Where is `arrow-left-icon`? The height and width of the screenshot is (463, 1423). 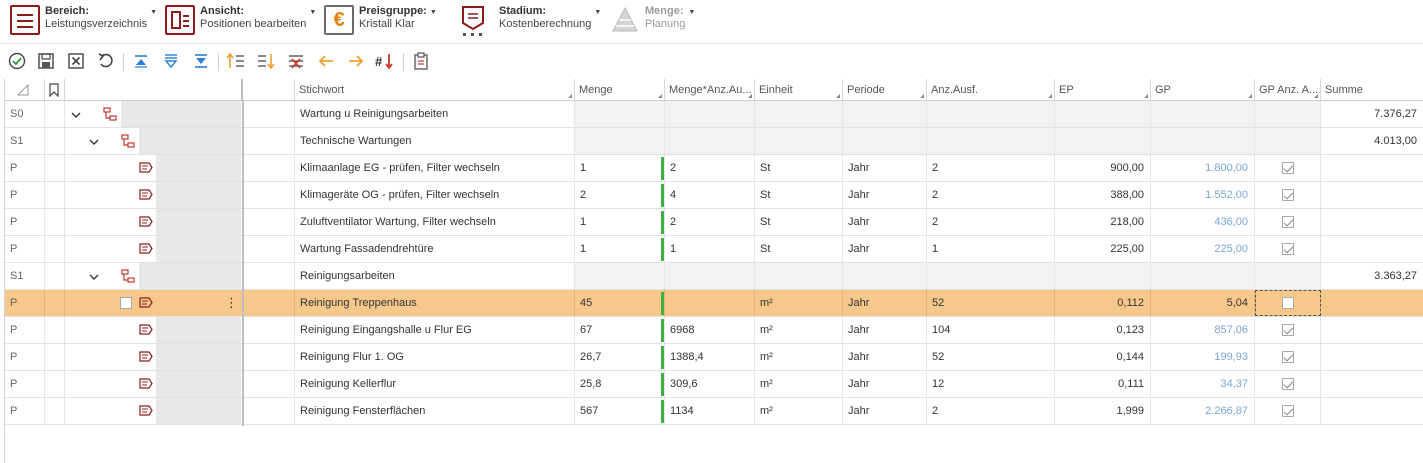 arrow-left-icon is located at coordinates (326, 61).